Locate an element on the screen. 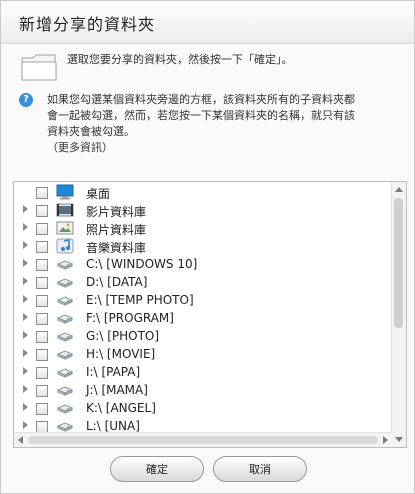 The width and height of the screenshot is (415, 494). tree-item-label: C:\ [WINDOWS 10] is located at coordinates (141, 264).